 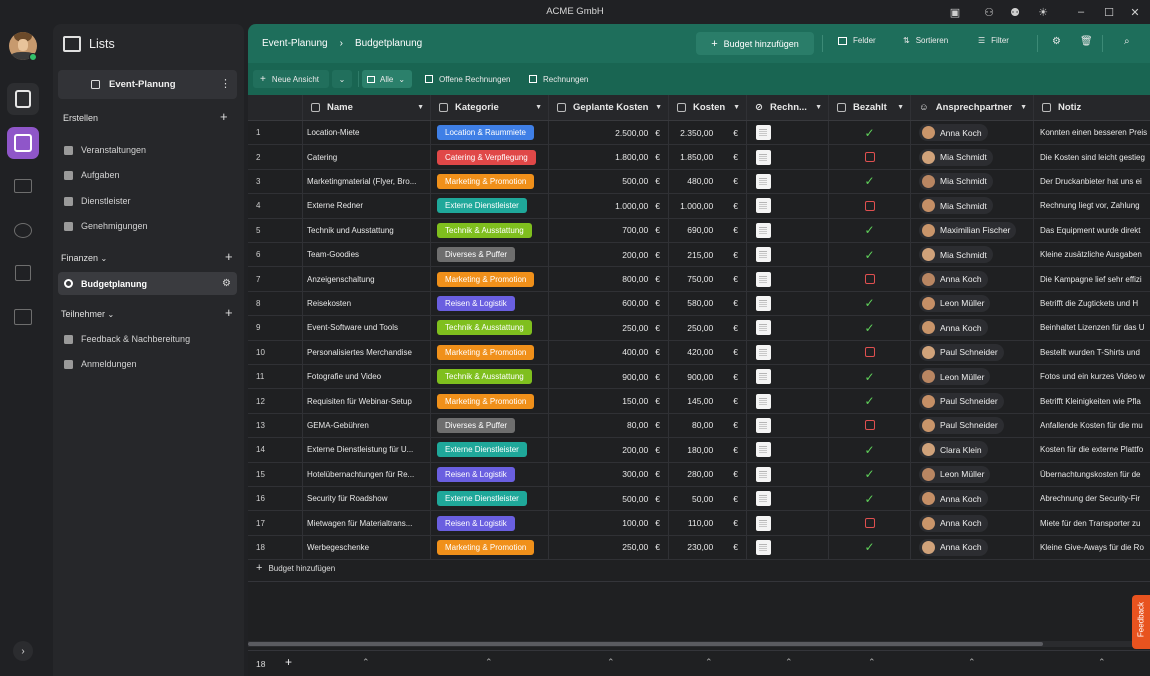 I want to click on cell-name: Requisiten für Webinar-Setup, so click(x=367, y=401).